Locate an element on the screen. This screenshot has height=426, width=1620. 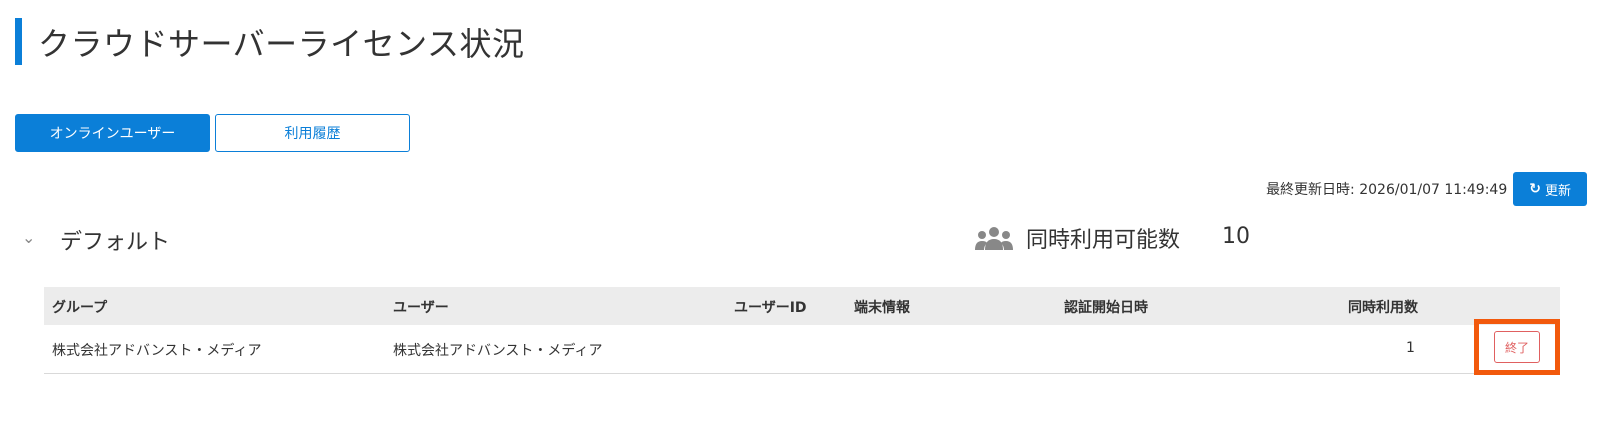
table-header: グループ ユーザー ユーザーID 端末情報 認証開始日時 同時利用数 is located at coordinates (802, 306).